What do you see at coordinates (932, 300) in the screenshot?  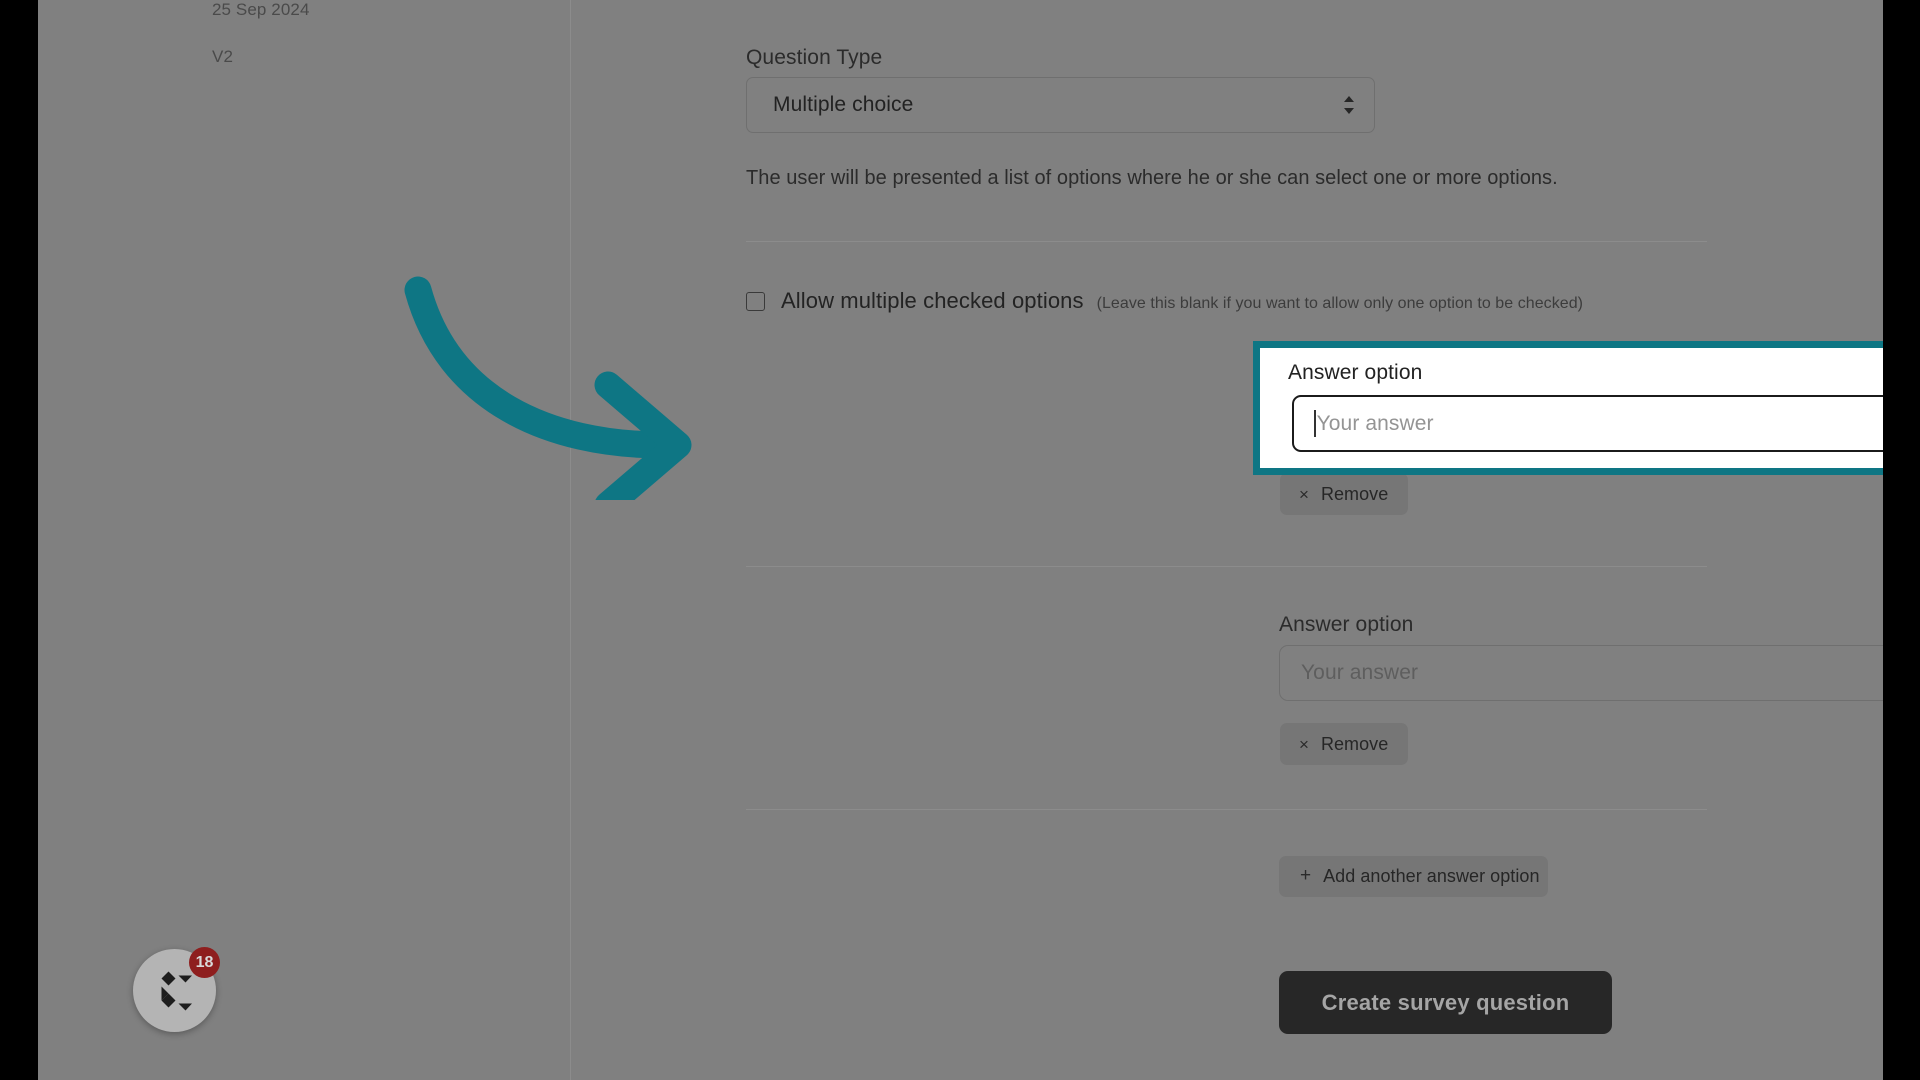 I see `allow-multiple-label: Allow multiple checked options` at bounding box center [932, 300].